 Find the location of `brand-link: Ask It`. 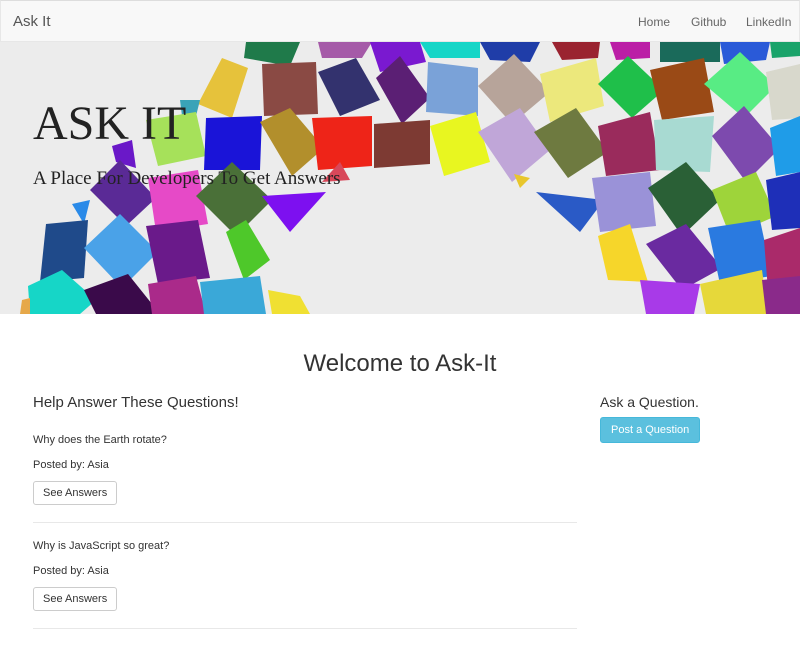

brand-link: Ask It is located at coordinates (32, 21).